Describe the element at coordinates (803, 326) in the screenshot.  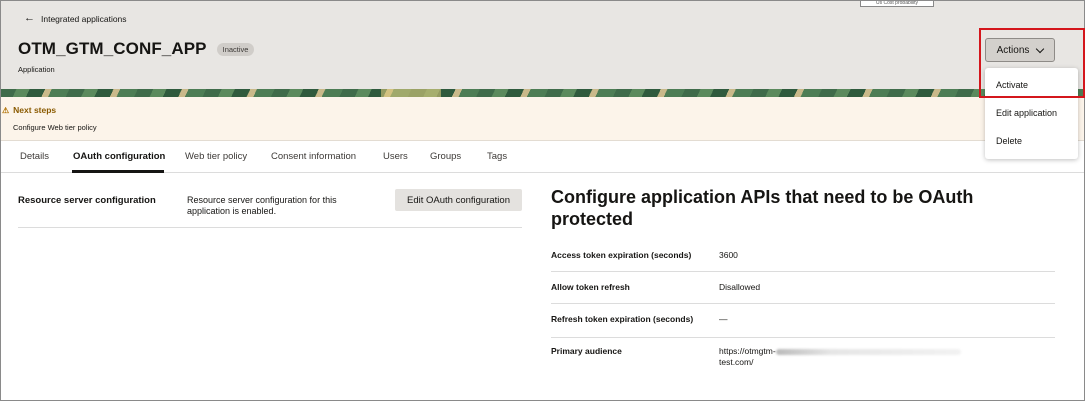
I see `kv-row-refresh-token-expiration: Refresh token expiration (seconds) —` at that location.